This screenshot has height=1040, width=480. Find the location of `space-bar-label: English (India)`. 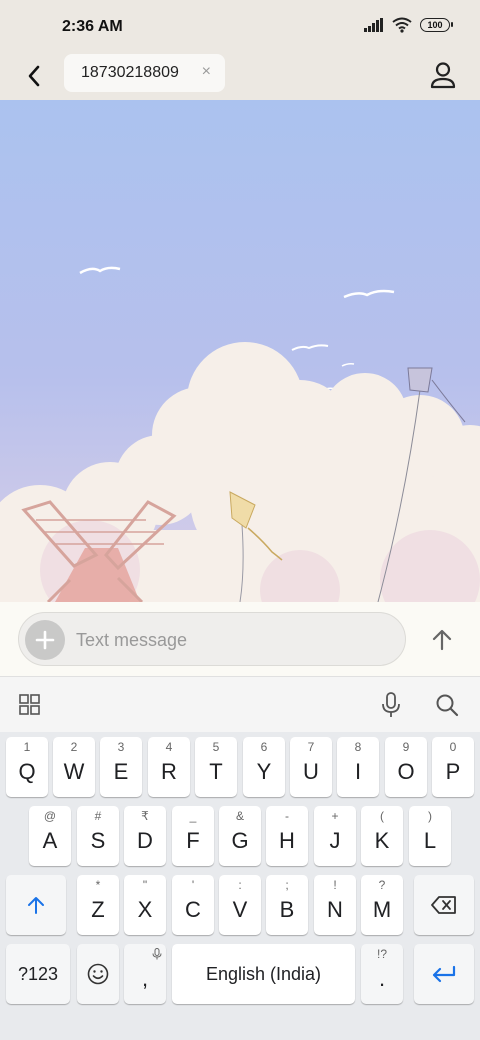

space-bar-label: English (India) is located at coordinates (263, 973).